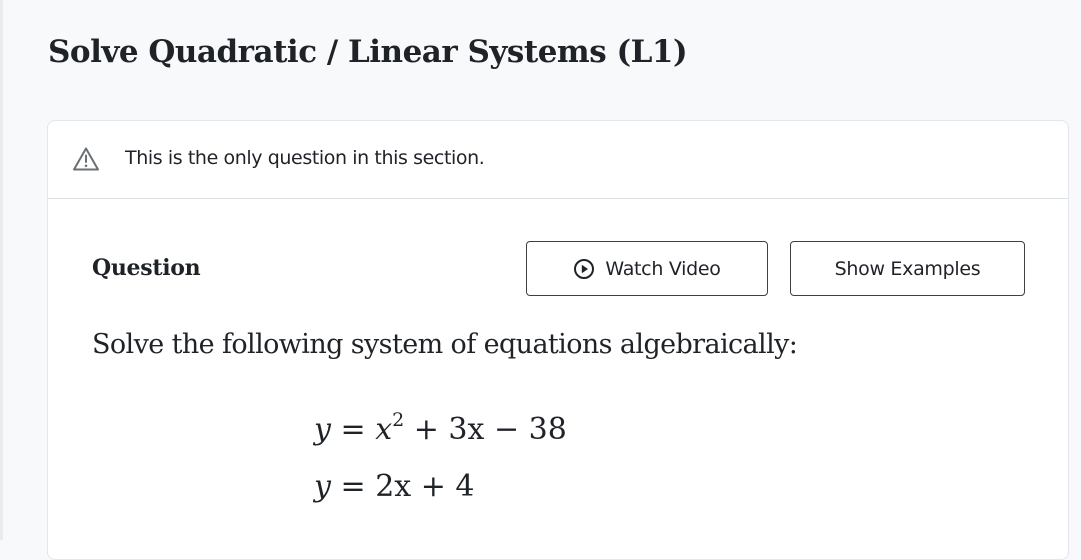  I want to click on equation-rhs: 2x + 4, so click(425, 486).